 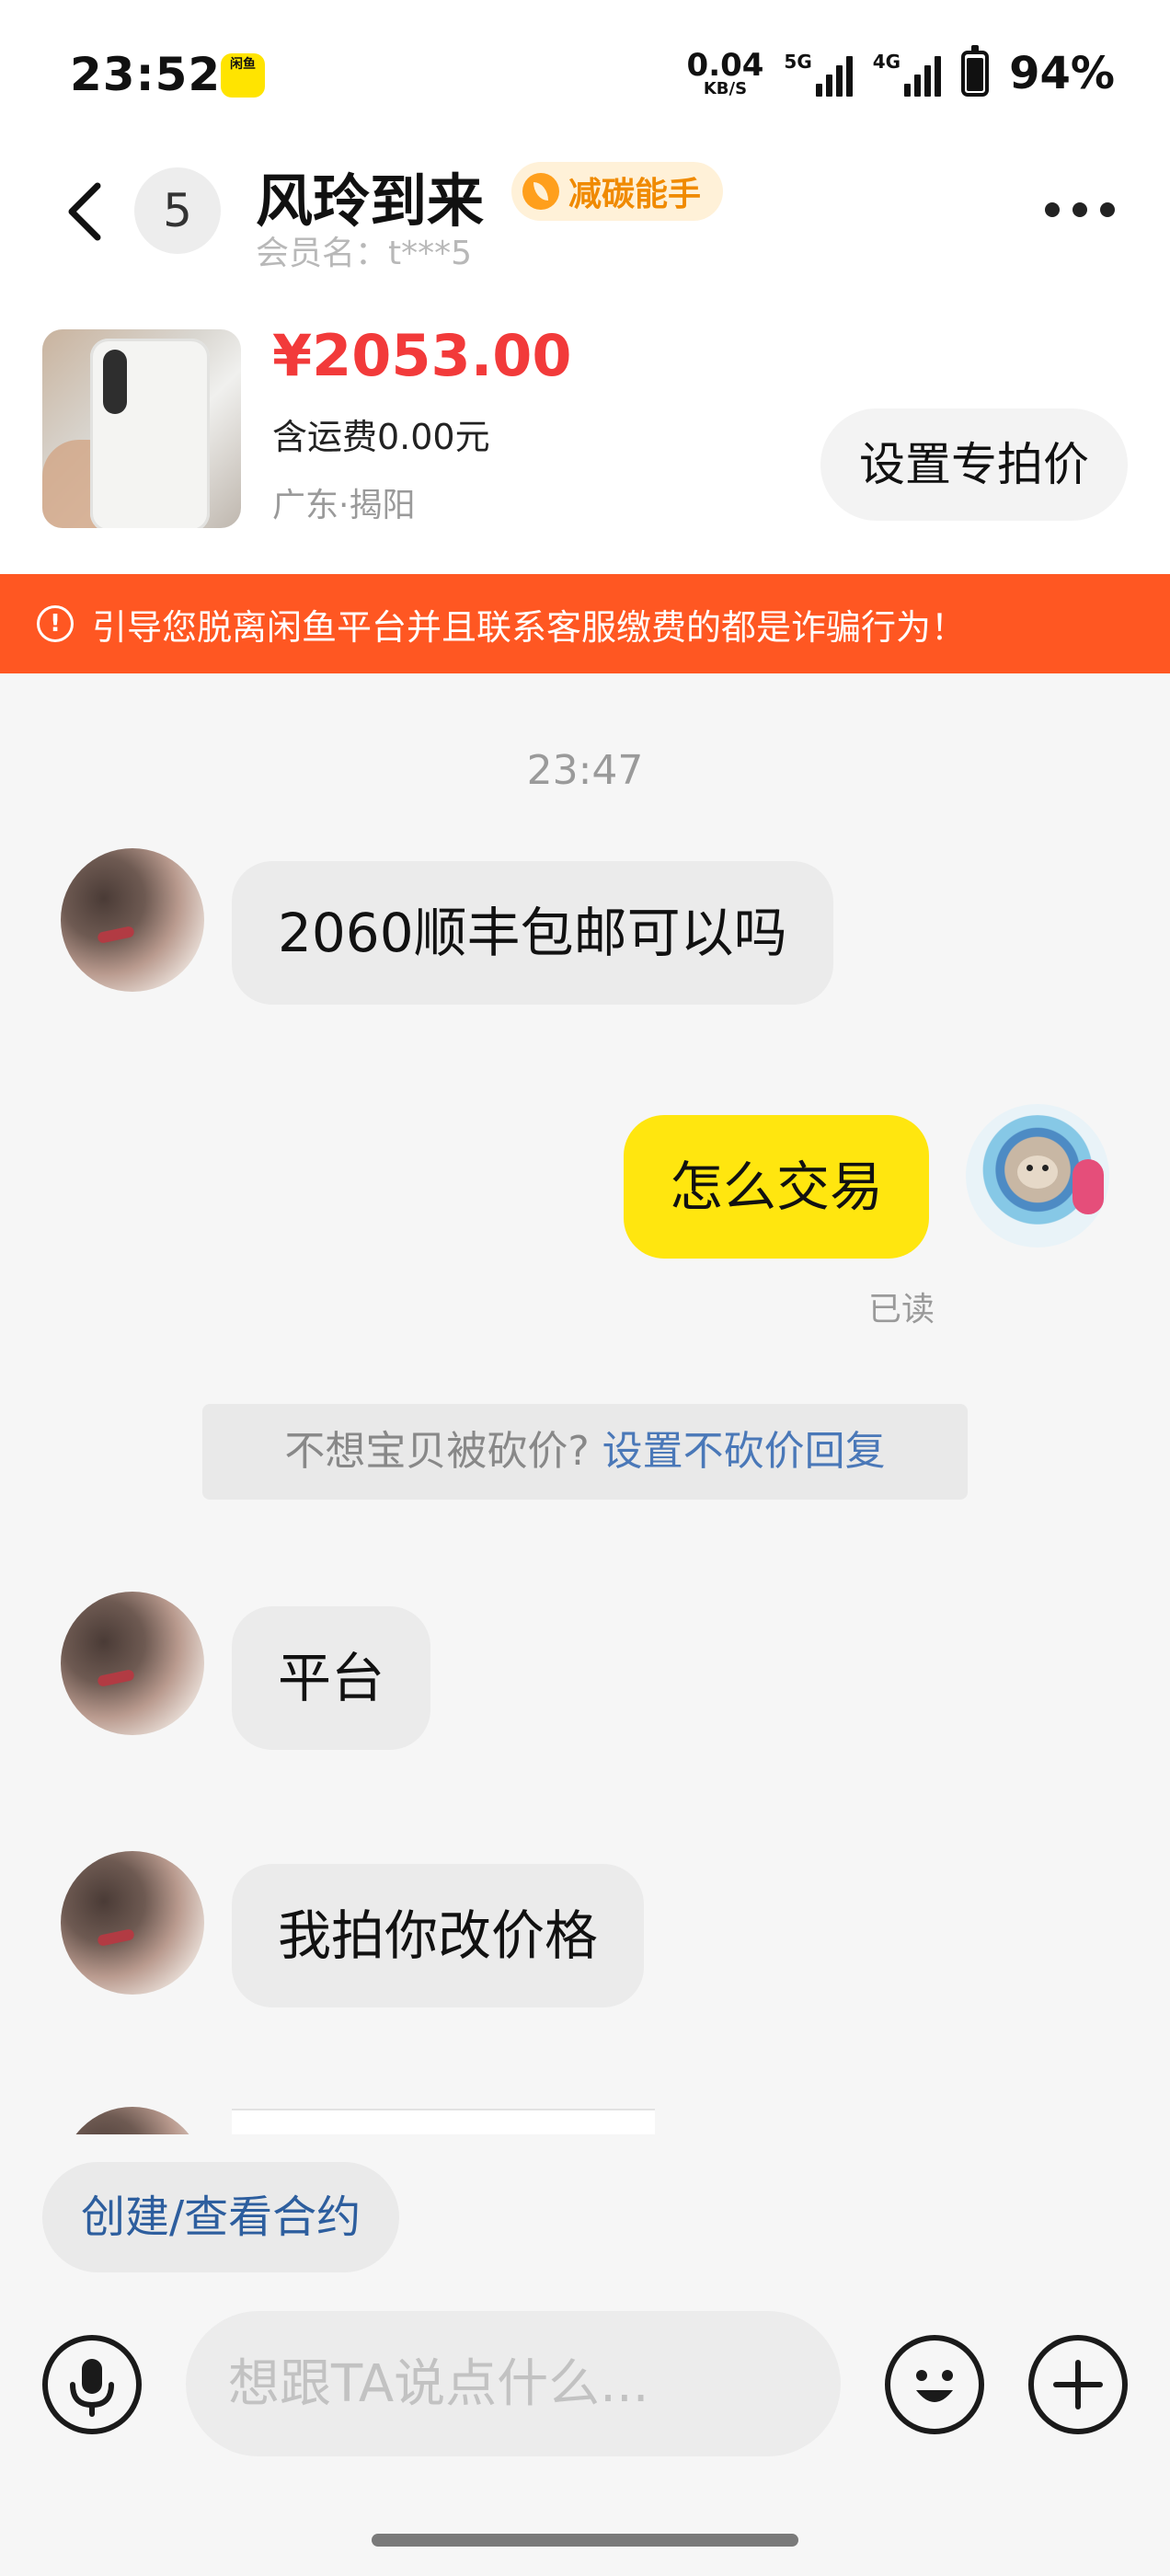 I want to click on network-speed-unit: KB/S, so click(x=725, y=88).